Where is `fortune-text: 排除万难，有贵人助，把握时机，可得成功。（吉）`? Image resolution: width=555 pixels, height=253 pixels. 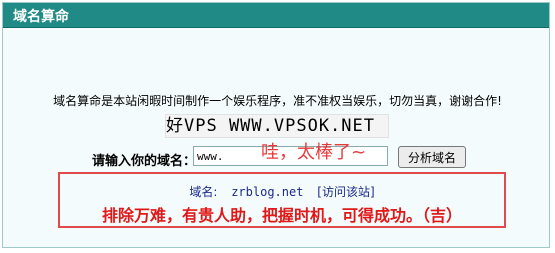
fortune-text: 排除万难，有贵人助，把握时机，可得成功。（吉） is located at coordinates (281, 215).